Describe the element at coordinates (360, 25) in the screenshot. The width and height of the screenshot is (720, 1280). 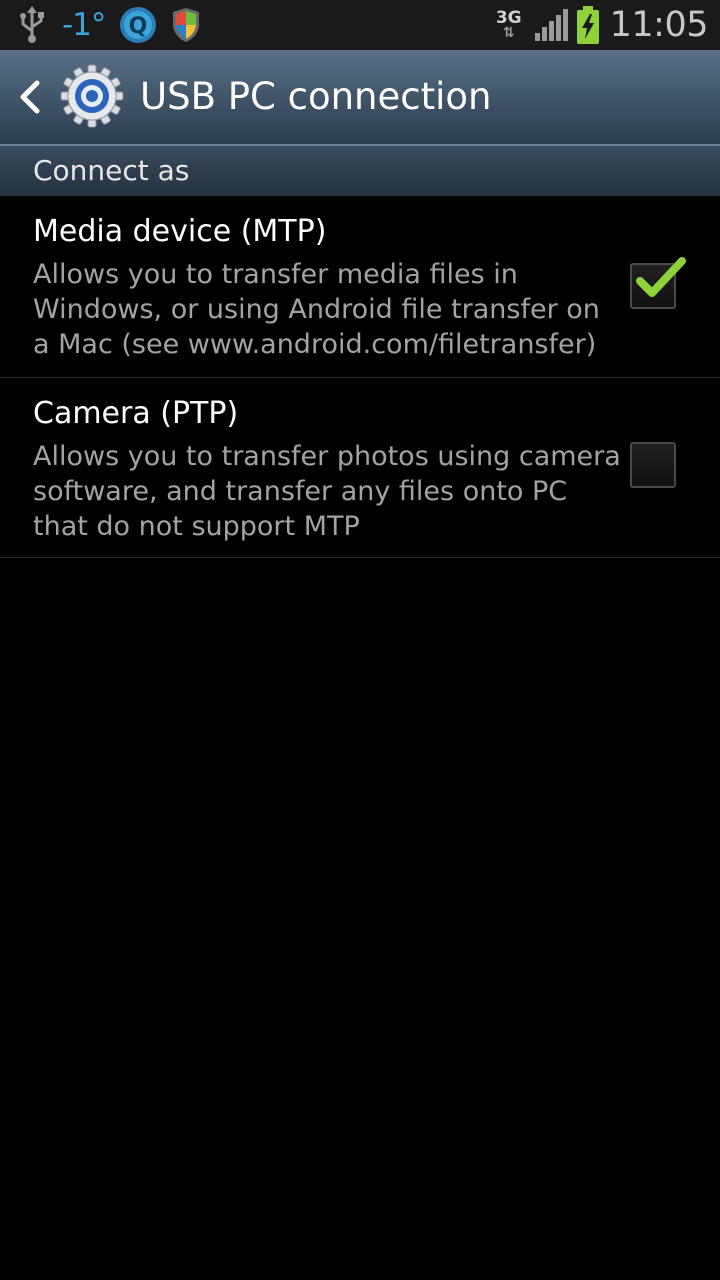
I see `status-bar: -1° Q 3G ⇅ 11:05` at that location.